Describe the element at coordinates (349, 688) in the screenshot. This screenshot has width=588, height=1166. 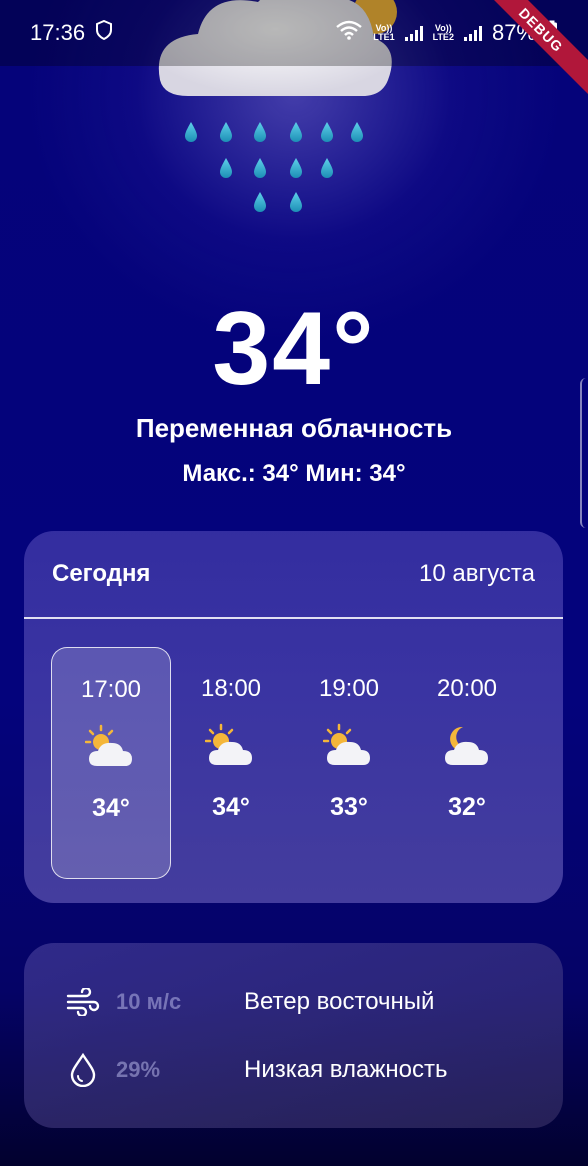
I see `hour-time: 19:00` at that location.